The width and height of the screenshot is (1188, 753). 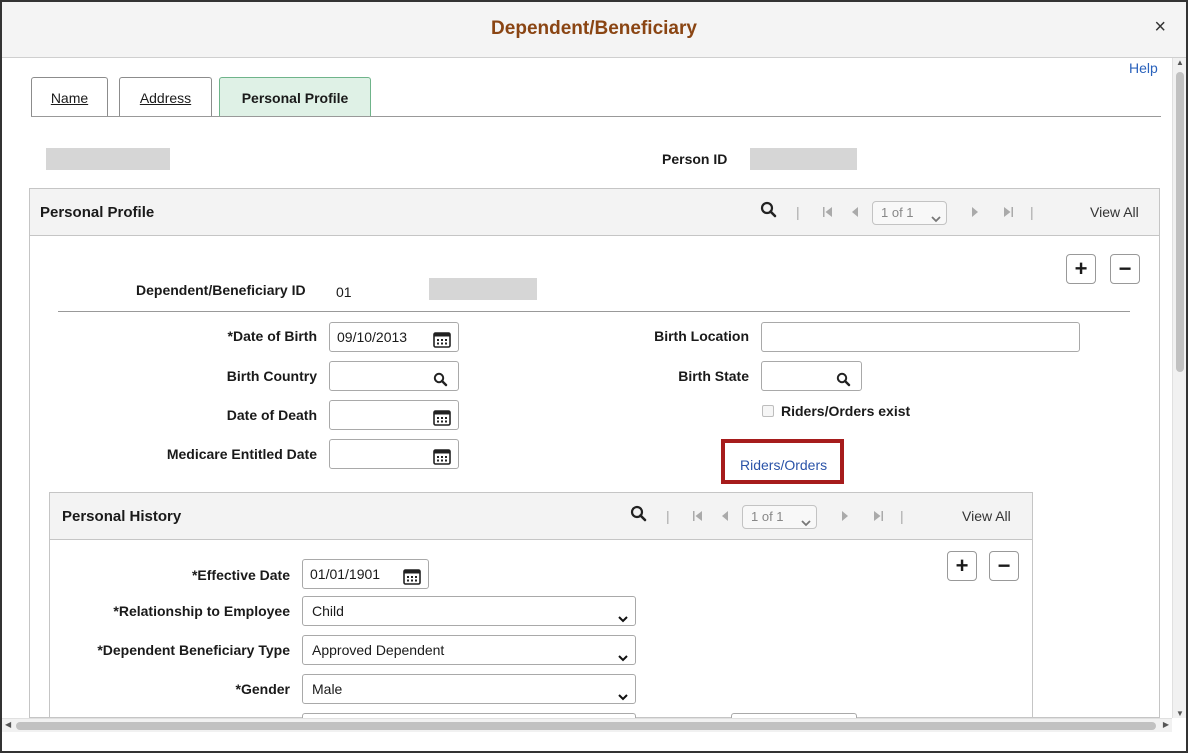 I want to click on scroll-up-icon: ▲, so click(x=1180, y=62).